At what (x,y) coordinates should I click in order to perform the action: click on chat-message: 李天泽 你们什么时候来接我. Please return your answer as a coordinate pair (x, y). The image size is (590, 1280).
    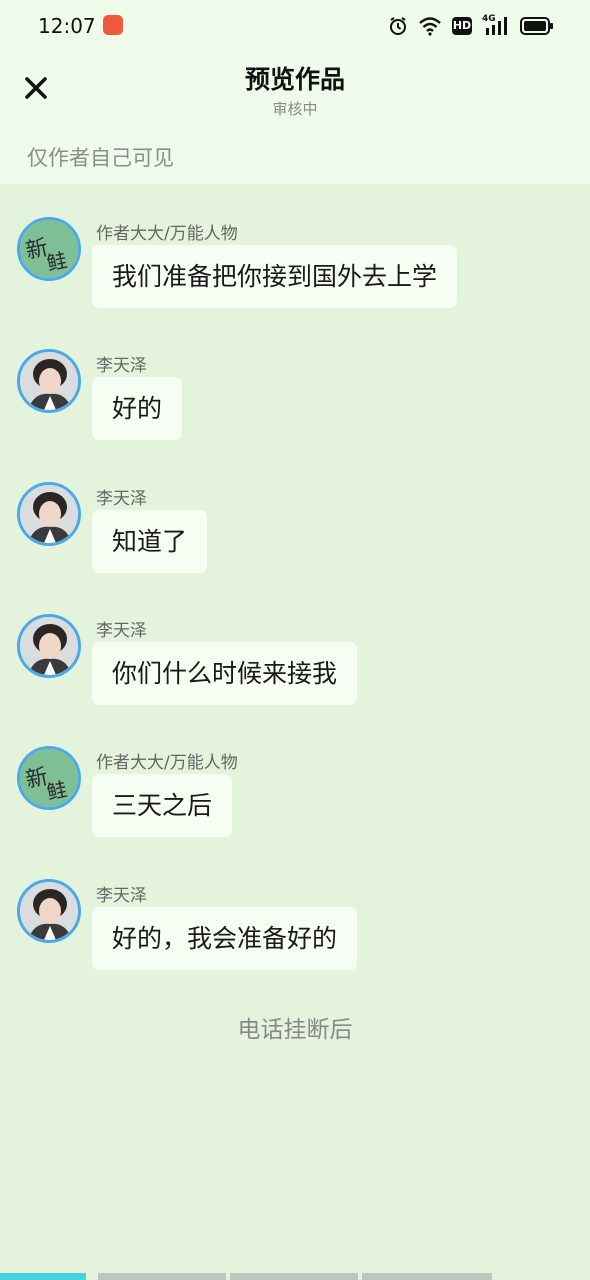
    Looking at the image, I should click on (295, 664).